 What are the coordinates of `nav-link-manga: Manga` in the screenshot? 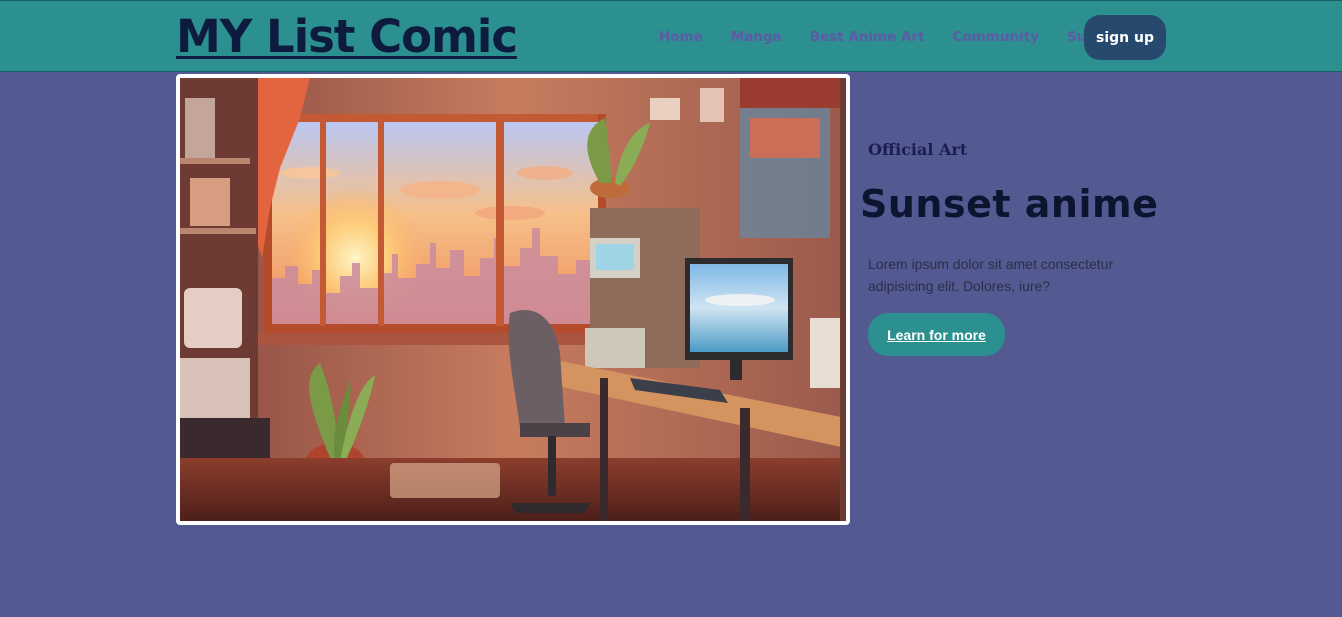 It's located at (756, 37).